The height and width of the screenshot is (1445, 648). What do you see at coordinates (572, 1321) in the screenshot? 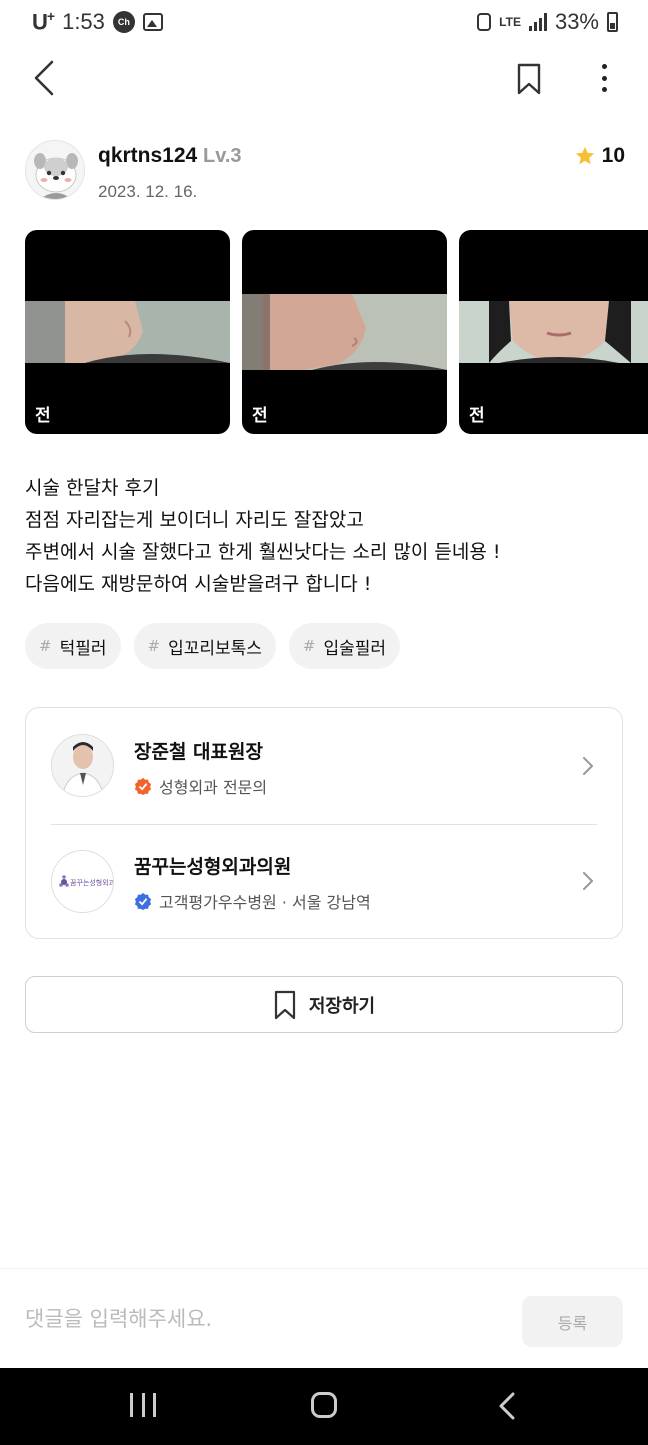
I see `comment-submit-button: 등록` at bounding box center [572, 1321].